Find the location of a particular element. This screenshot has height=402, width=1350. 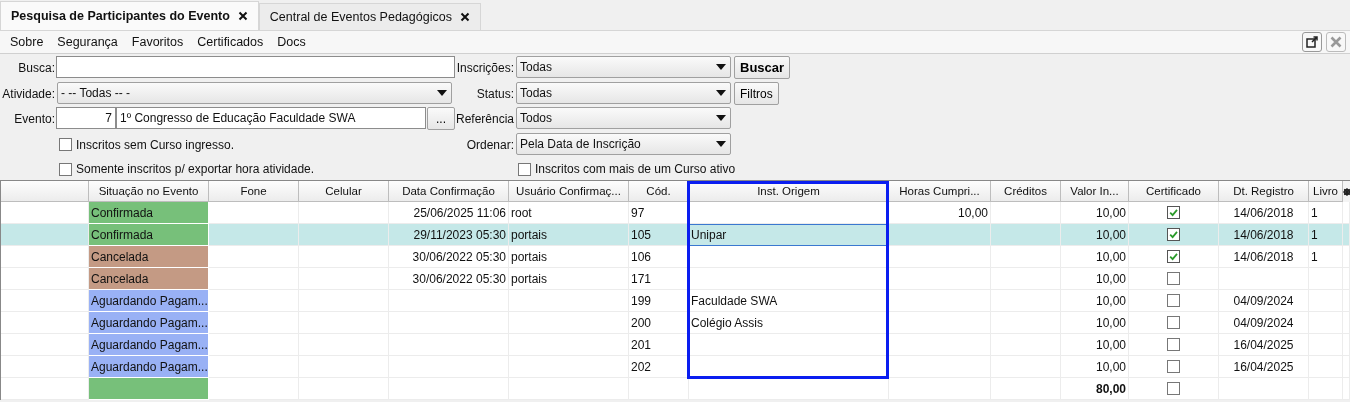

field-label: Evento: is located at coordinates (34, 119).